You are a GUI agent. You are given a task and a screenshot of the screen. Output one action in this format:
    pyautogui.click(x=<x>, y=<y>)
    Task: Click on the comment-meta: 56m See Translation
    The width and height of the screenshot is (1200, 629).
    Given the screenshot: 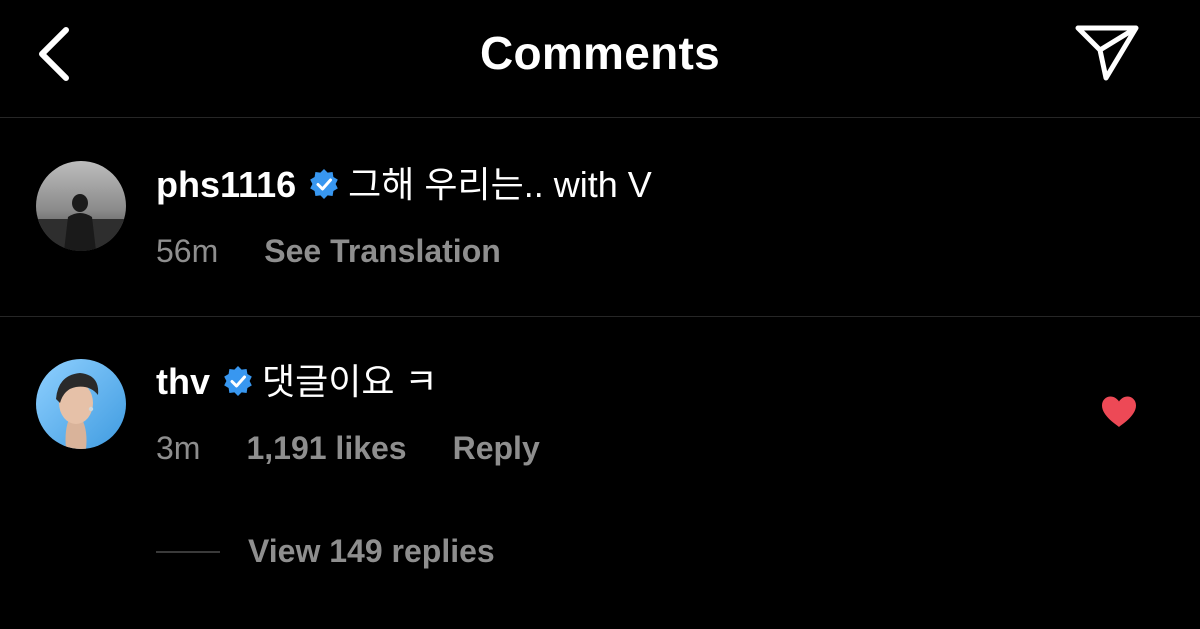 What is the action you would take?
    pyautogui.click(x=328, y=251)
    